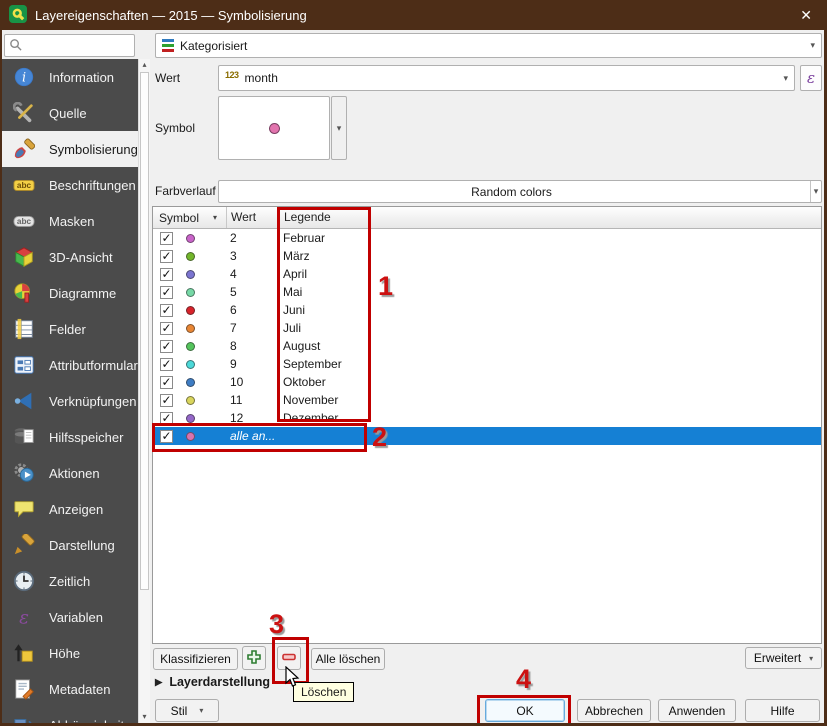 The height and width of the screenshot is (726, 827). What do you see at coordinates (76, 617) in the screenshot?
I see `sidebar-item-label: Variablen` at bounding box center [76, 617].